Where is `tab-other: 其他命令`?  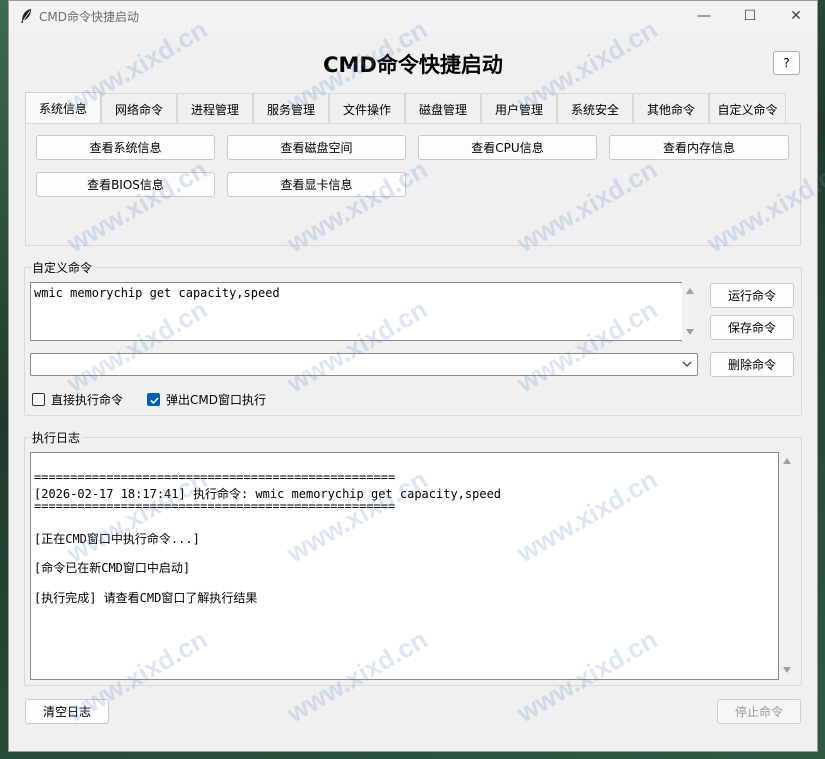
tab-other: 其他命令 is located at coordinates (671, 108).